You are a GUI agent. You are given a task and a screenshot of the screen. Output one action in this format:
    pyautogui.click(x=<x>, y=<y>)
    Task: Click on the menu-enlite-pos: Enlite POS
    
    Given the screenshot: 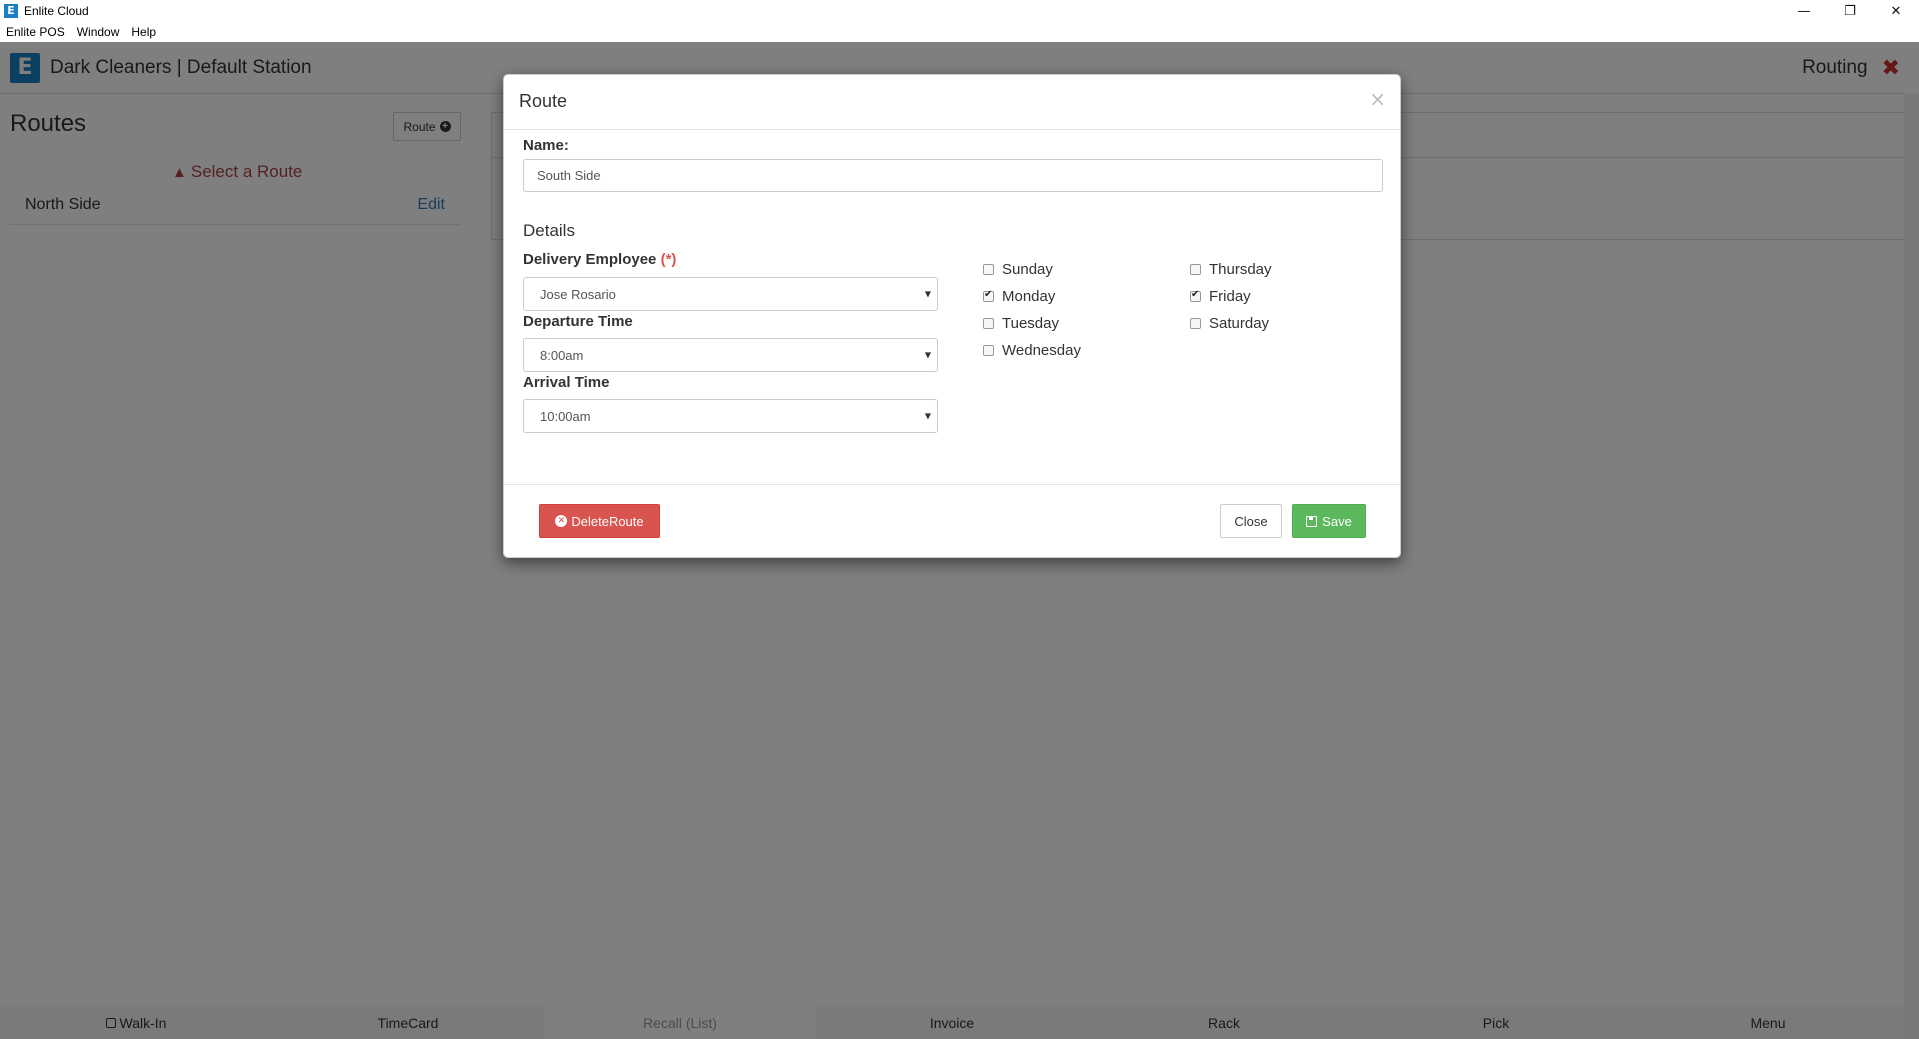 What is the action you would take?
    pyautogui.click(x=35, y=32)
    